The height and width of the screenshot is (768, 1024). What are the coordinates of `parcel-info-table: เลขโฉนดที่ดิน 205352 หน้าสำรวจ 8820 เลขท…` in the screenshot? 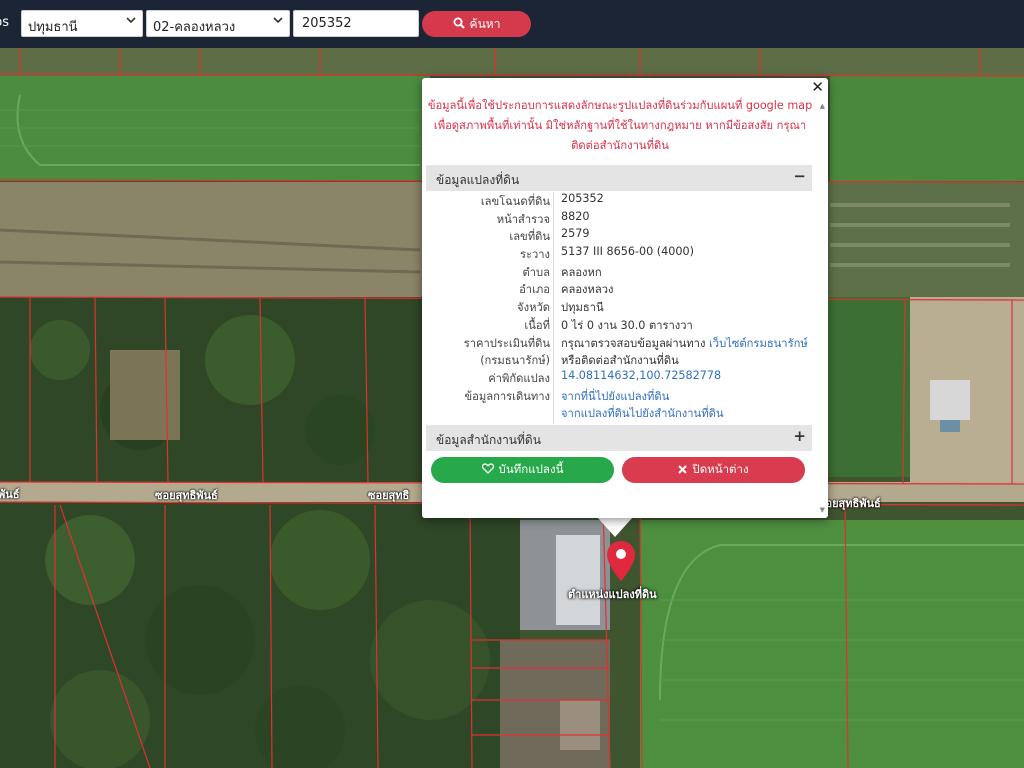 It's located at (619, 307).